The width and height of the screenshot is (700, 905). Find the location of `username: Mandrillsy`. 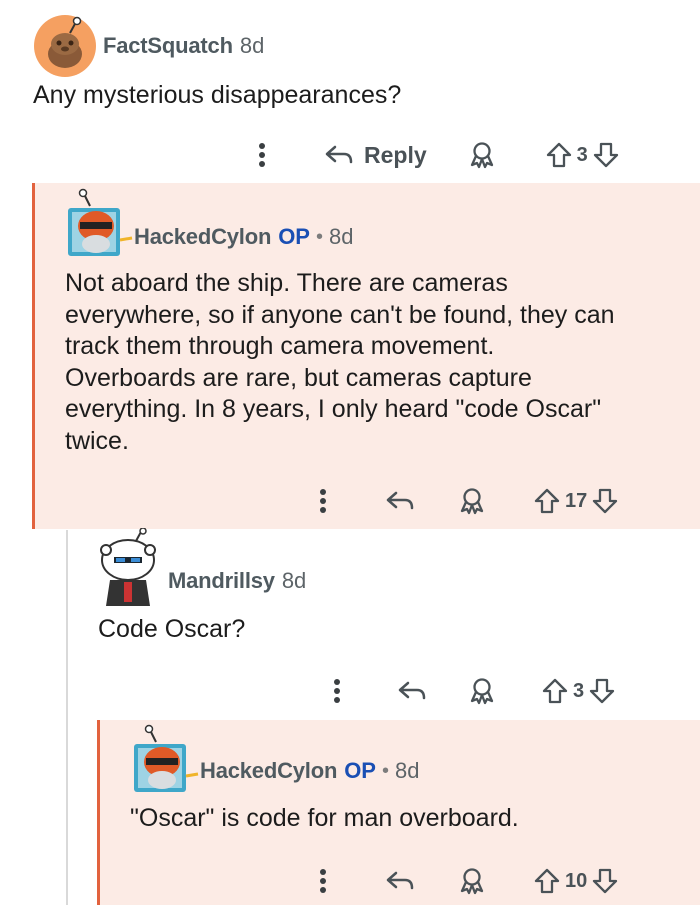

username: Mandrillsy is located at coordinates (221, 581).